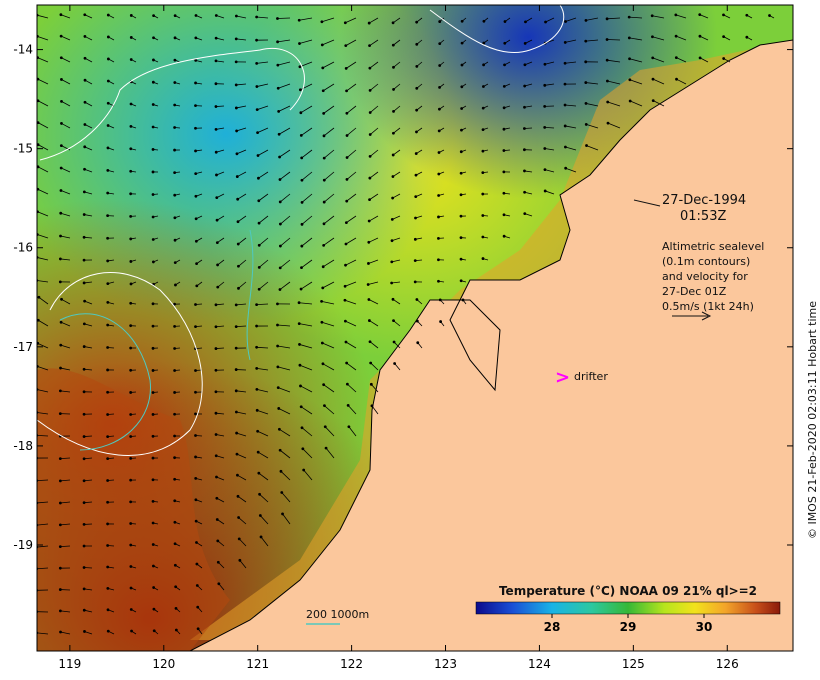 The image size is (820, 680). I want to click on date-label: 27-Dec-1994, so click(704, 200).